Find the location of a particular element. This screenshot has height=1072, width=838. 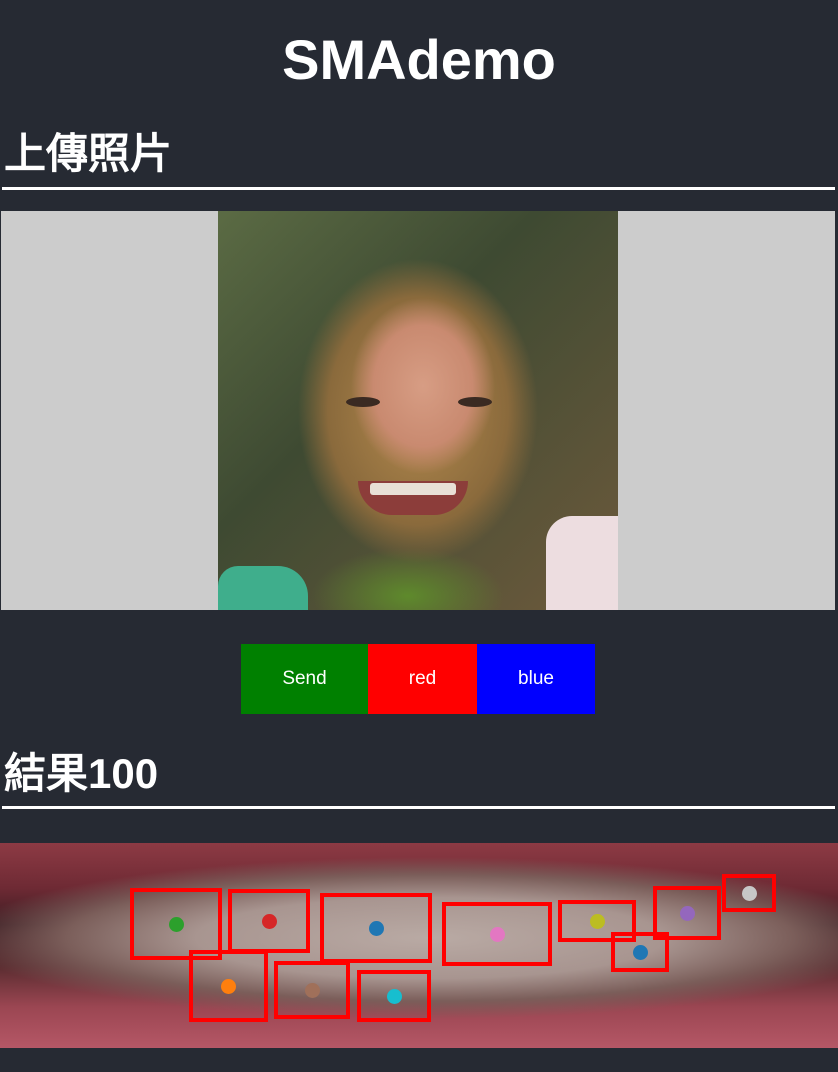

blue-button: blue is located at coordinates (536, 679).